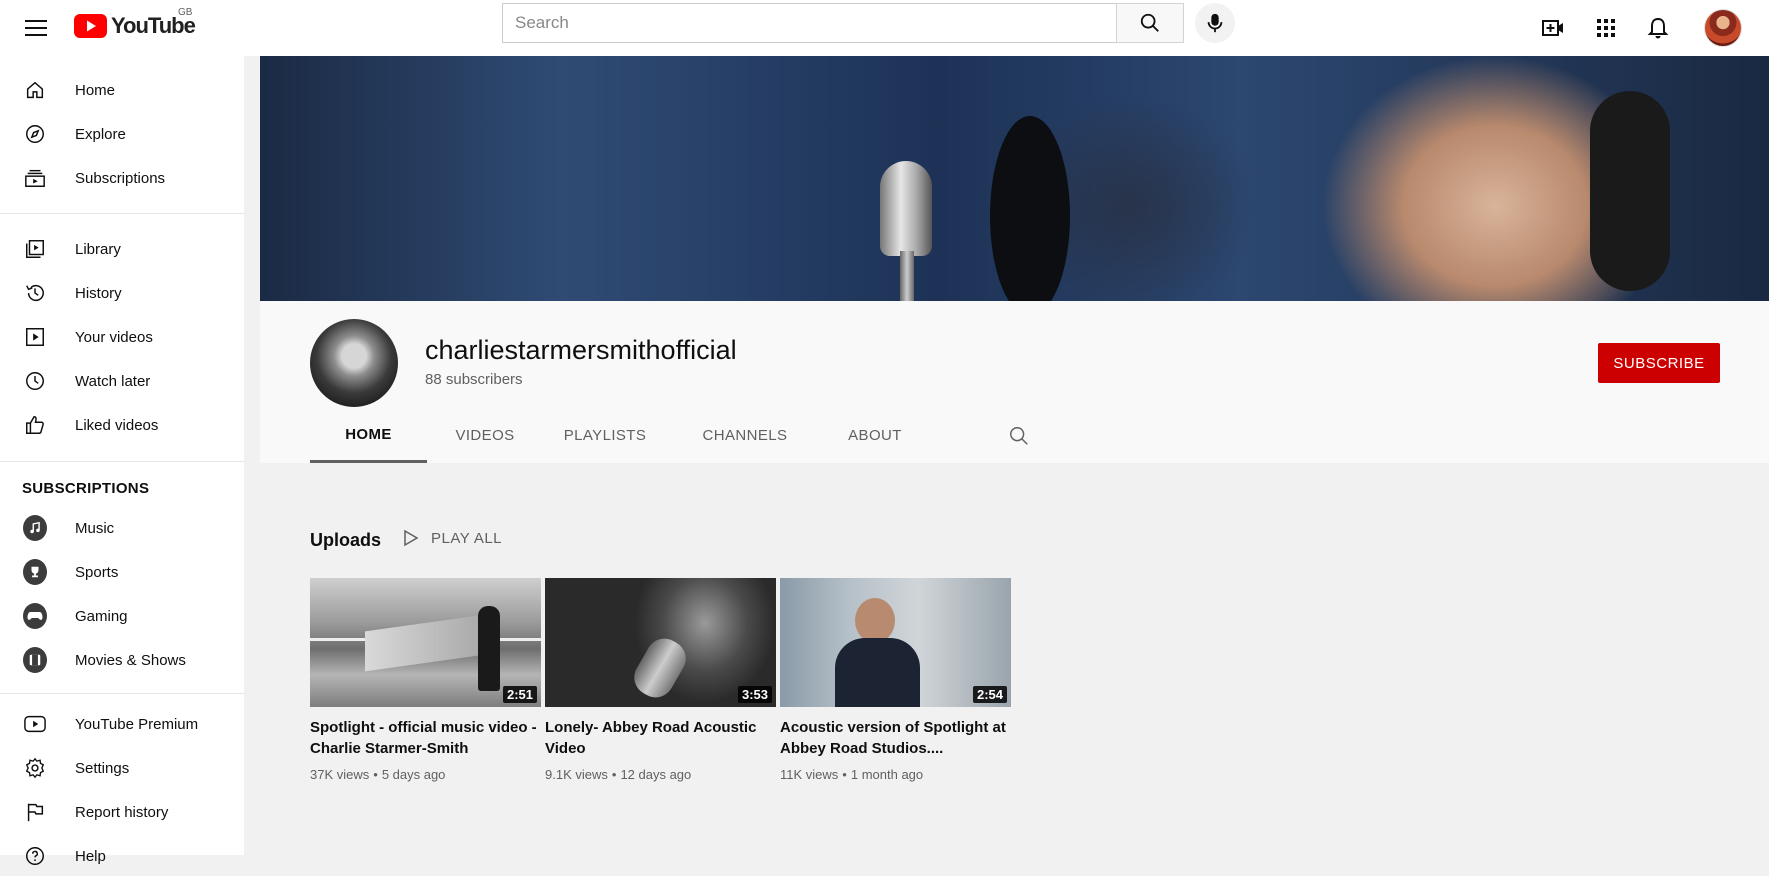  I want to click on video-views: 37K views, so click(340, 774).